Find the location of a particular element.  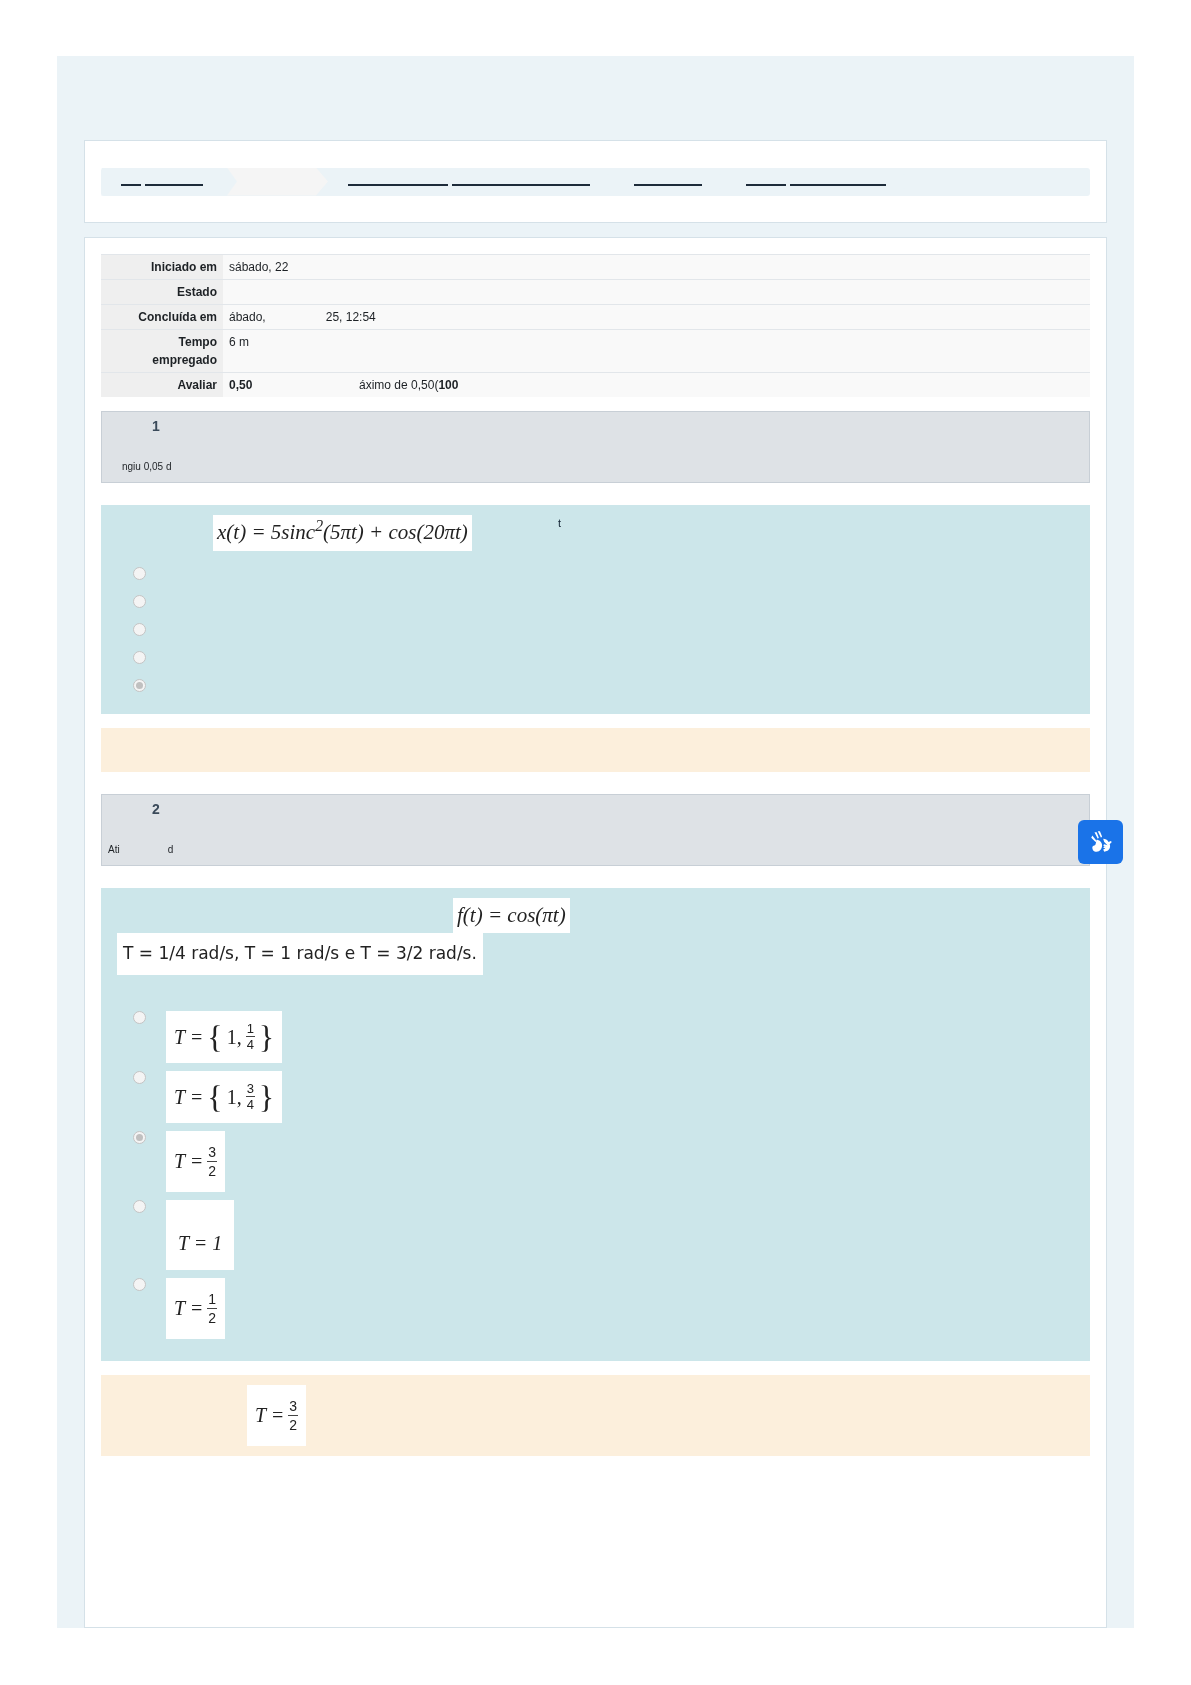

question-info: d is located at coordinates (170, 849).